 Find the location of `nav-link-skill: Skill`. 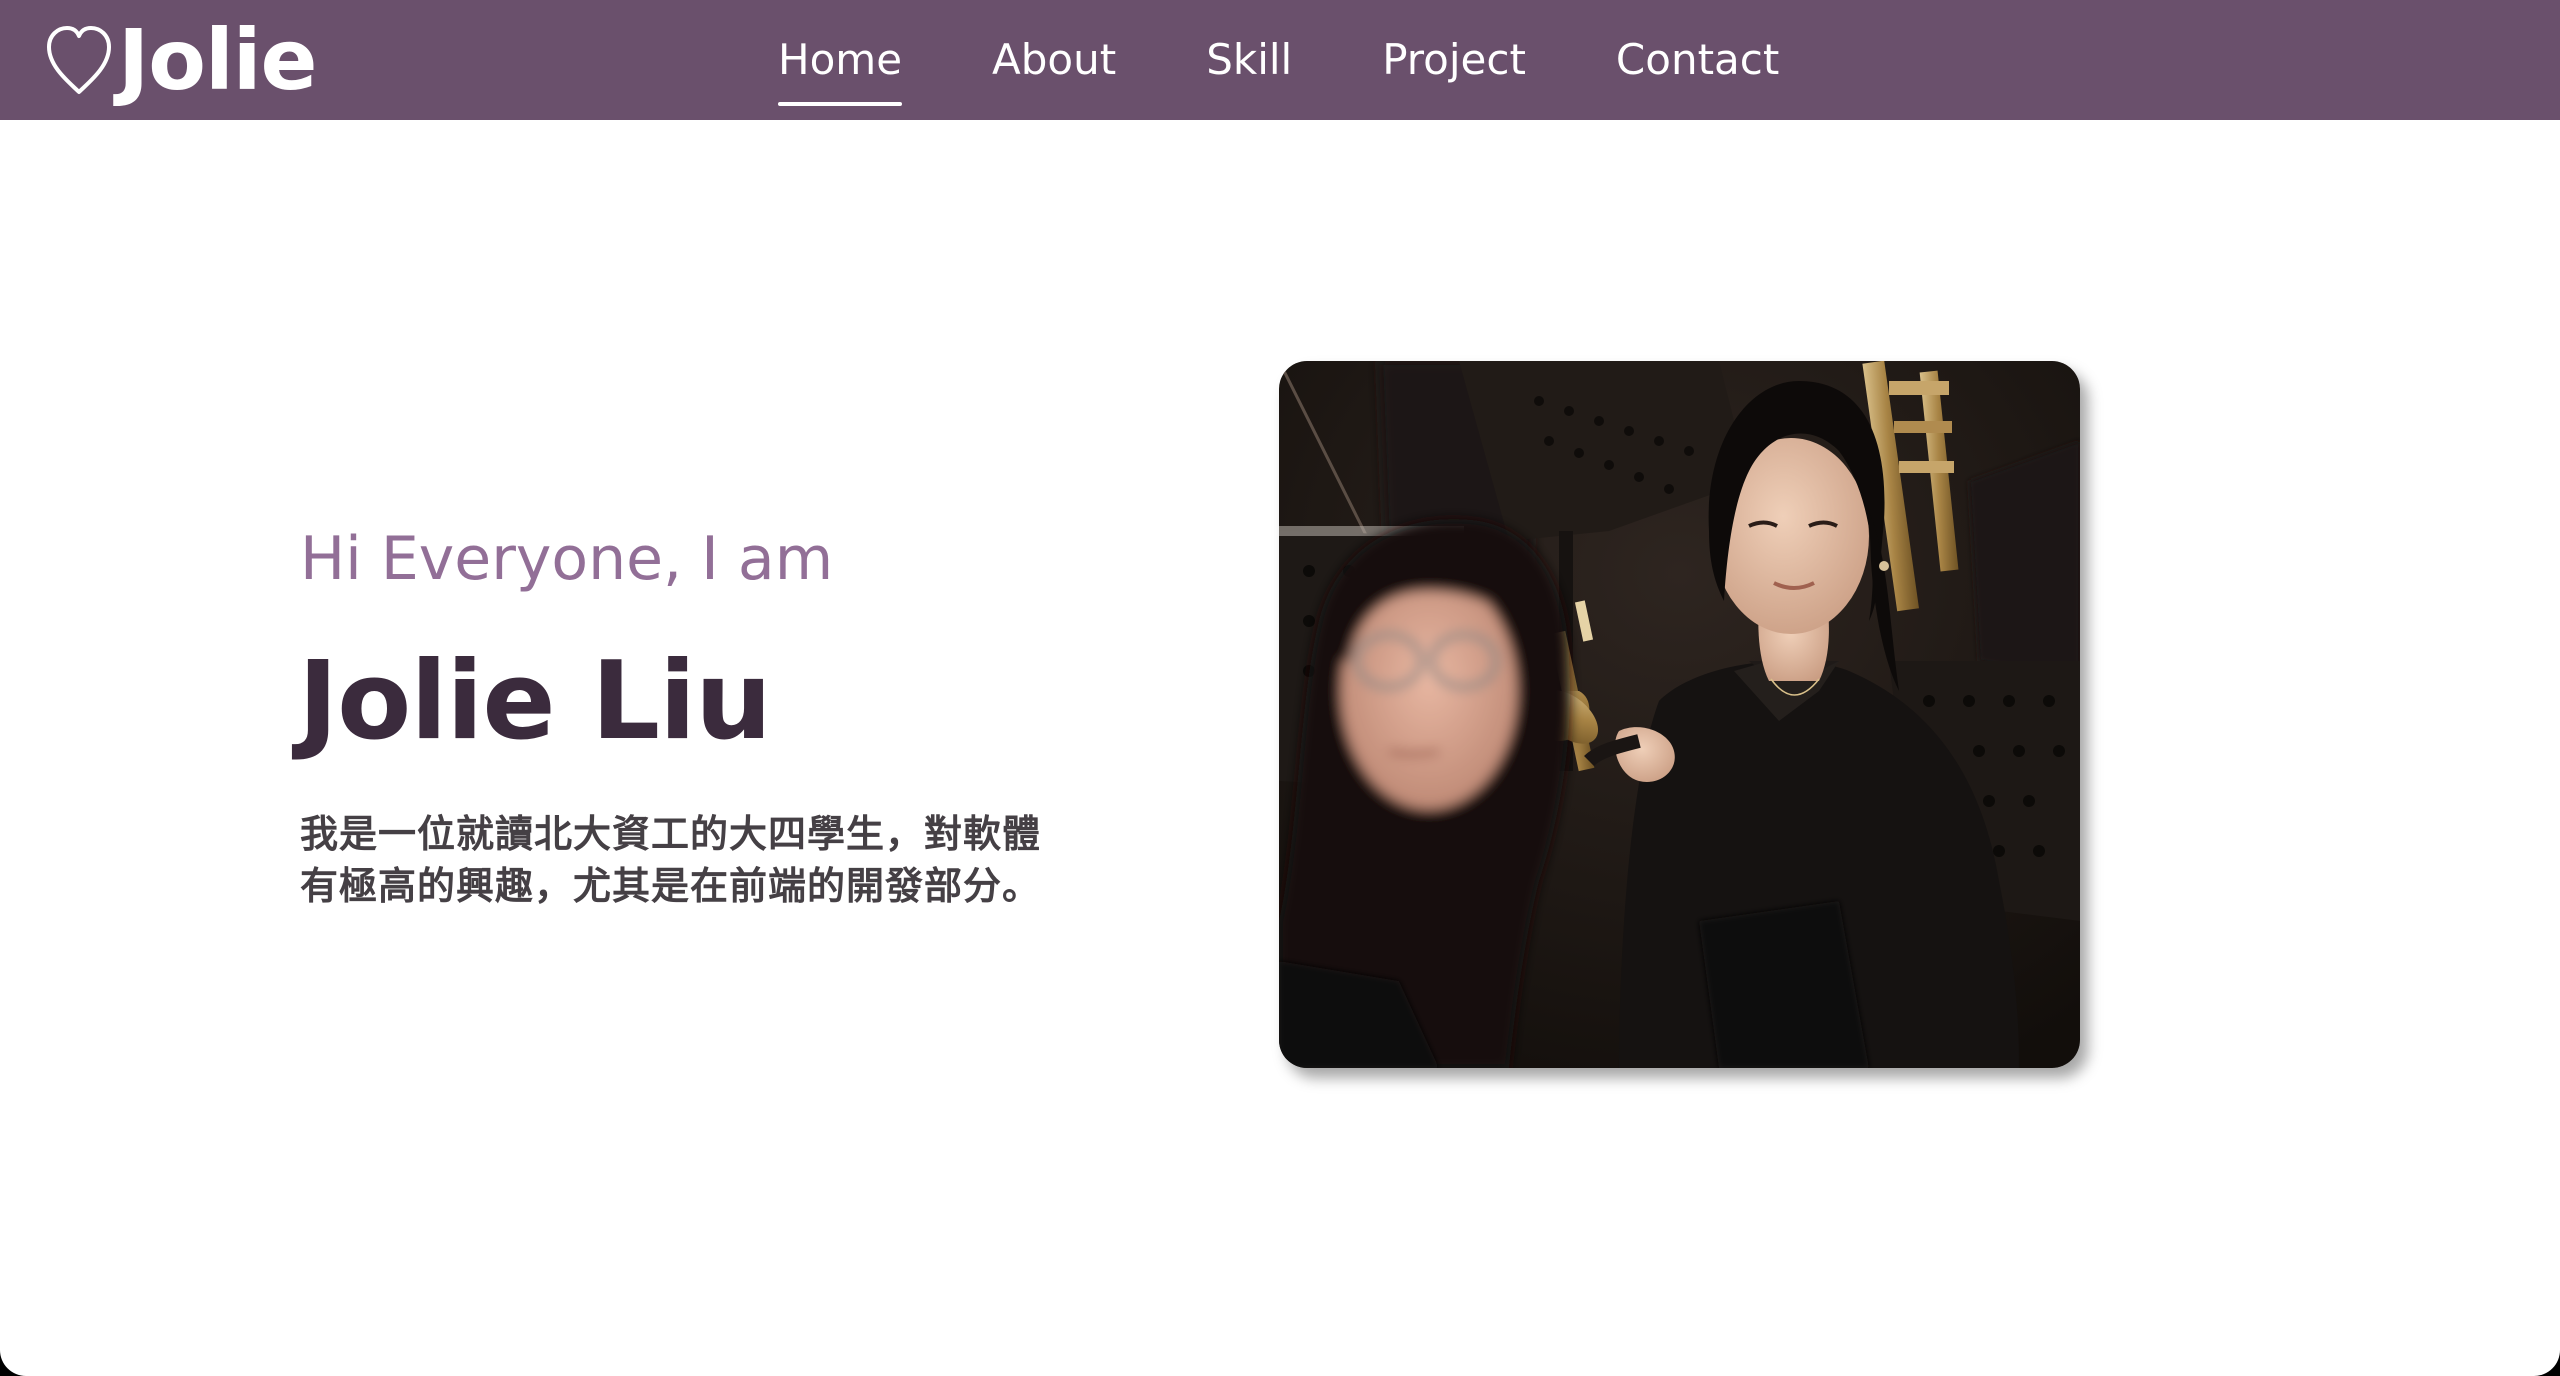

nav-link-skill: Skill is located at coordinates (1249, 60).